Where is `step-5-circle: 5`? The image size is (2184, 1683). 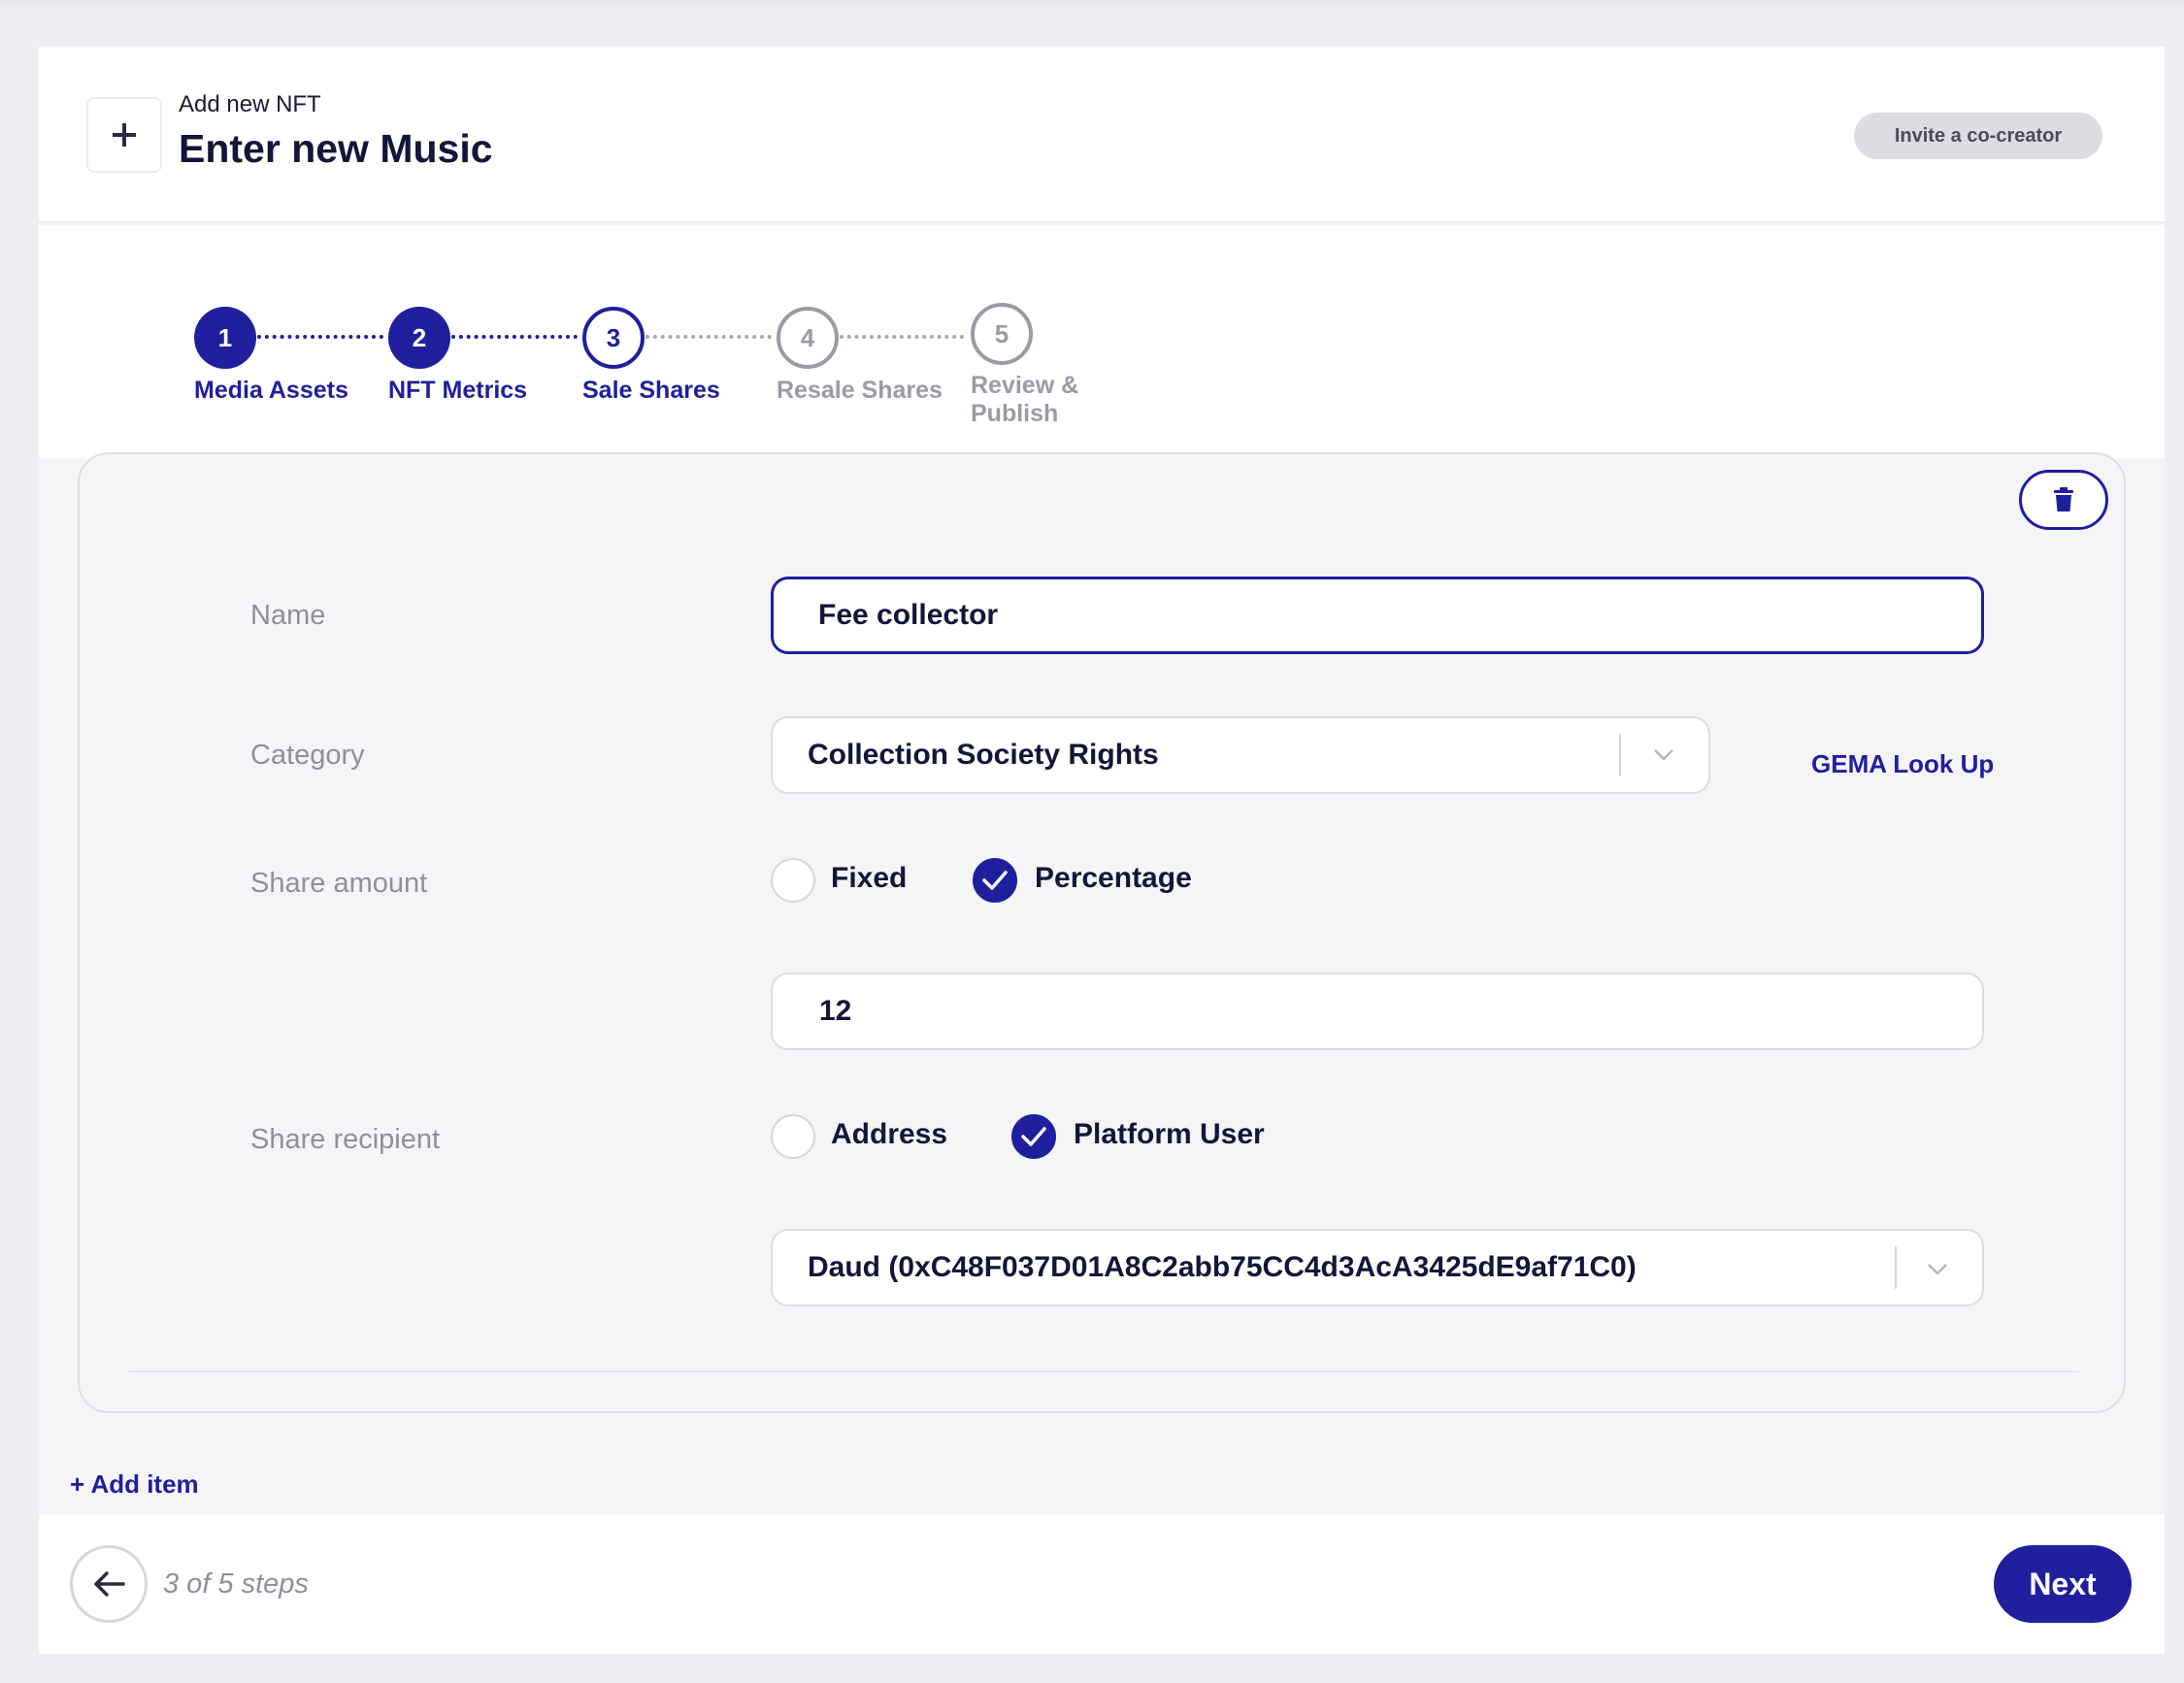
step-5-circle: 5 is located at coordinates (1002, 334).